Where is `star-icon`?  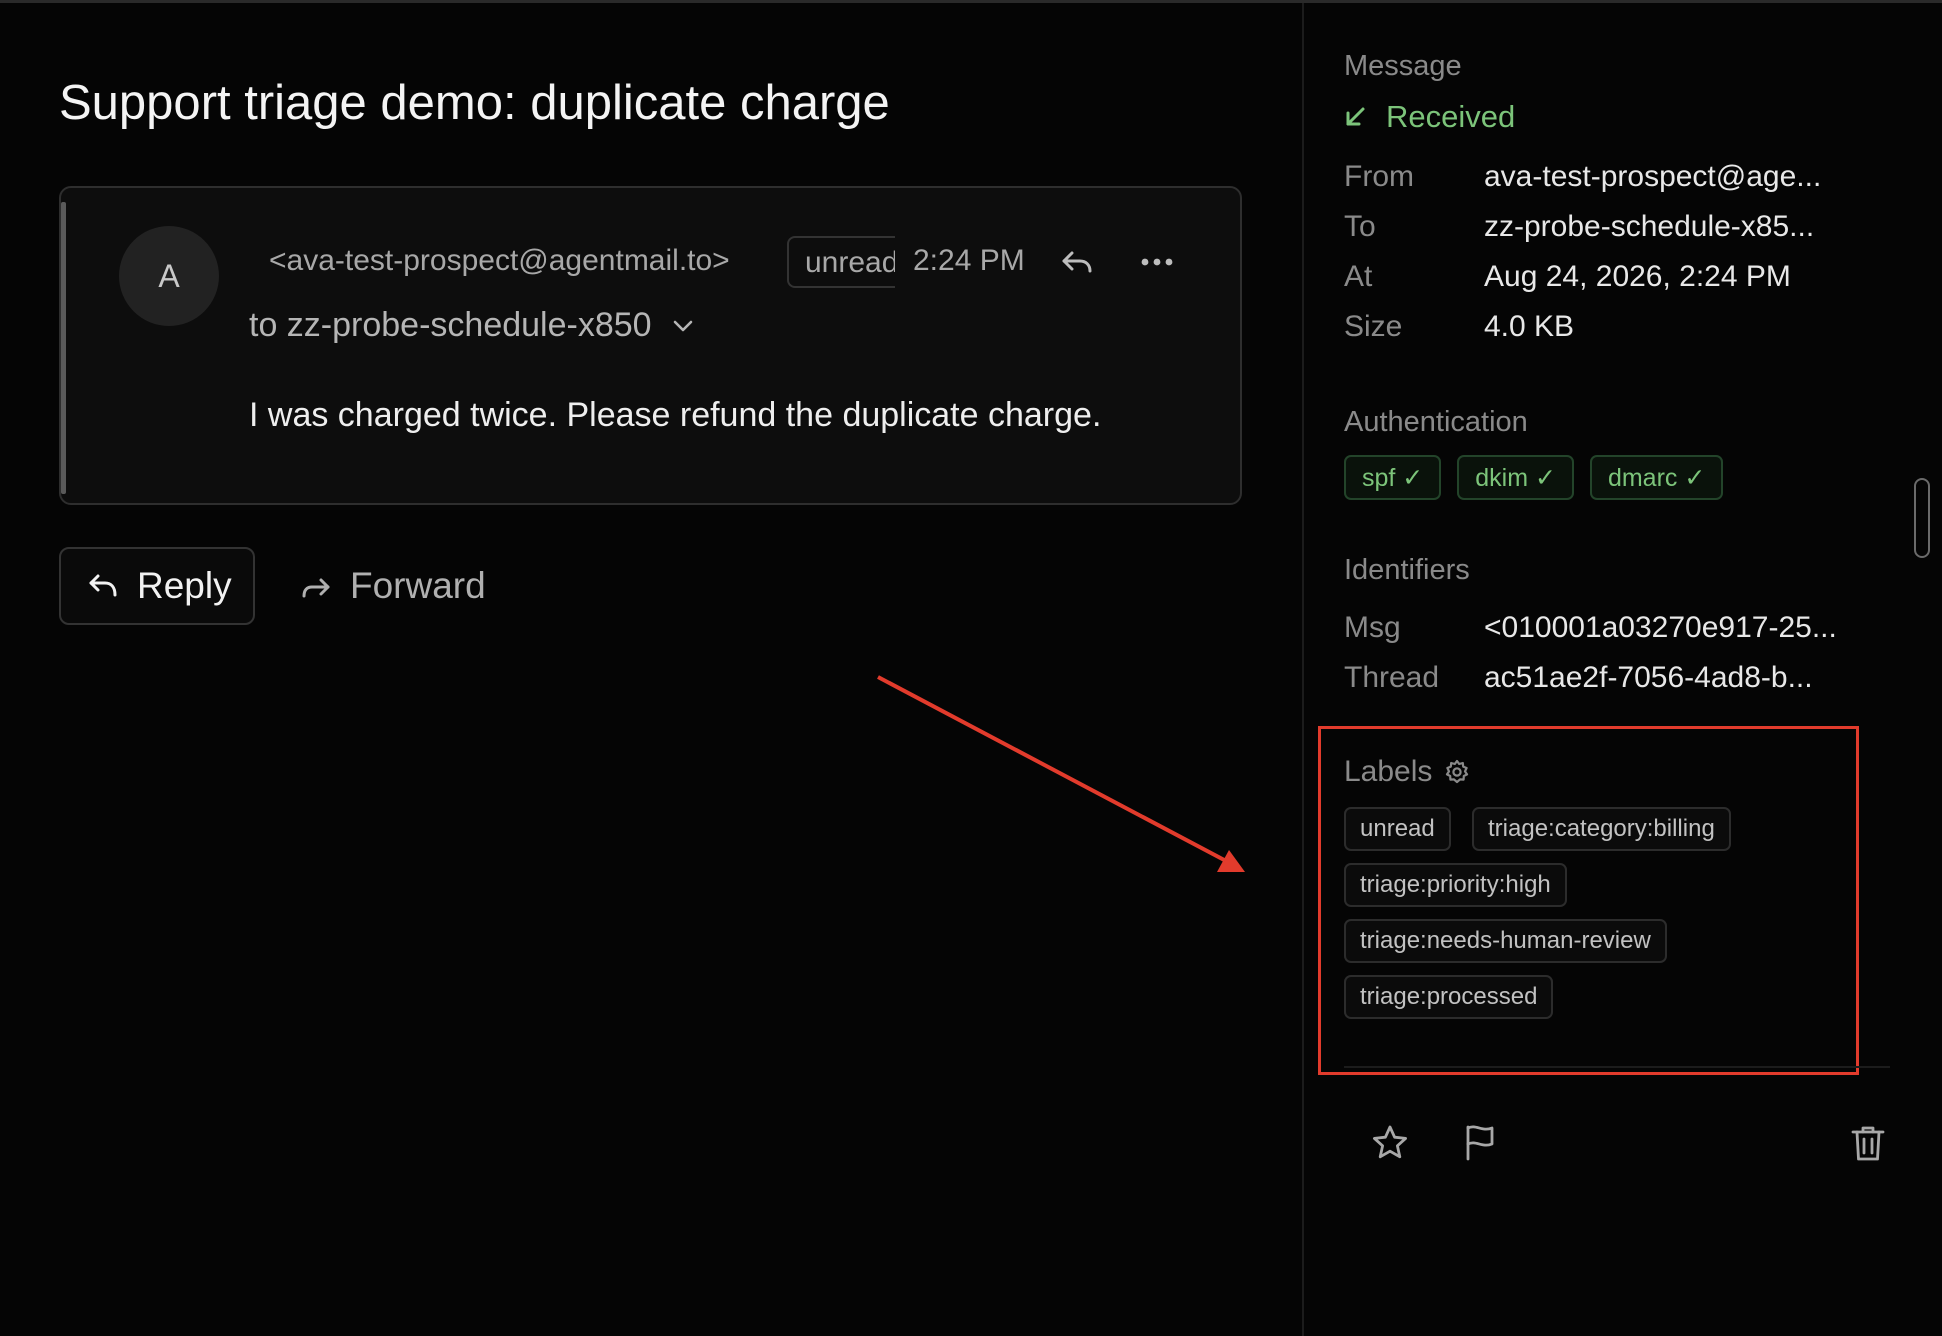 star-icon is located at coordinates (1390, 1142).